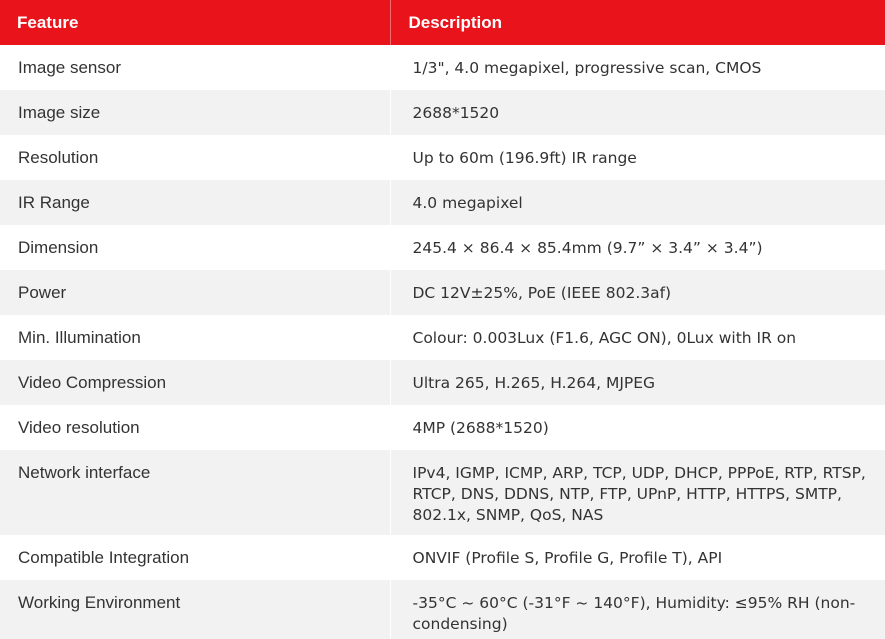 This screenshot has height=639, width=885. Describe the element at coordinates (195, 427) in the screenshot. I see `feature-cell: Video resolution` at that location.